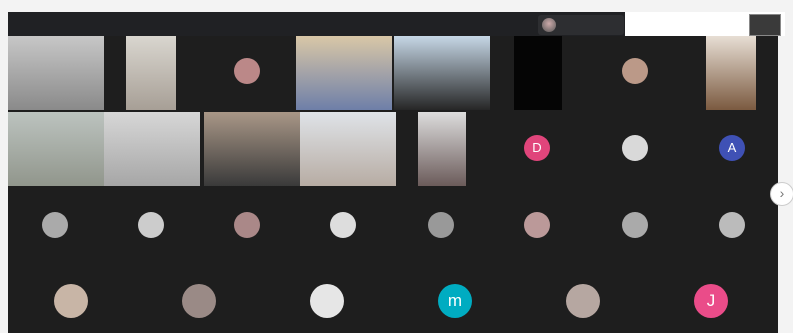  What do you see at coordinates (732, 148) in the screenshot?
I see `avatar-letter: A` at bounding box center [732, 148].